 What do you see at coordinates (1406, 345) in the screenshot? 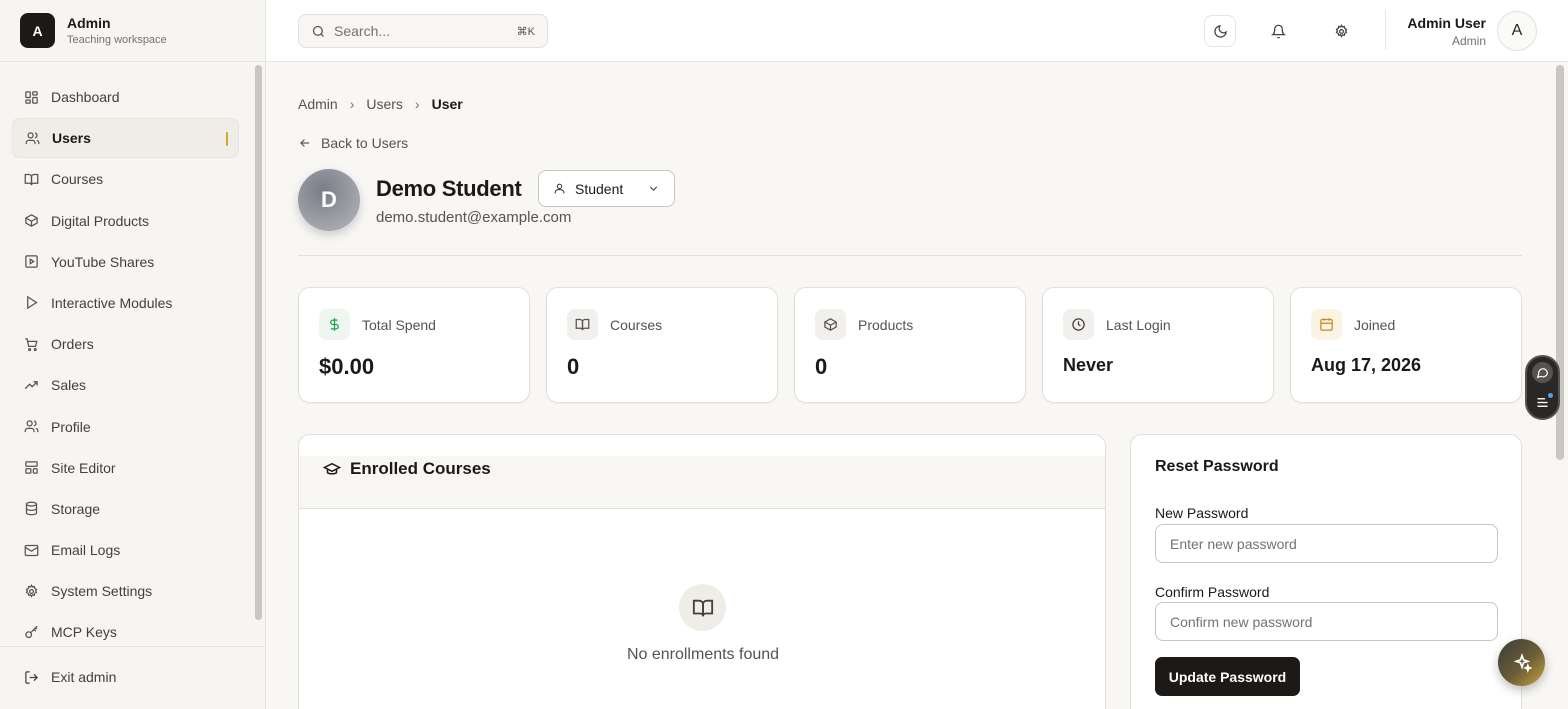
I see `stat-card-joined: Joined Aug 17, 2026` at bounding box center [1406, 345].